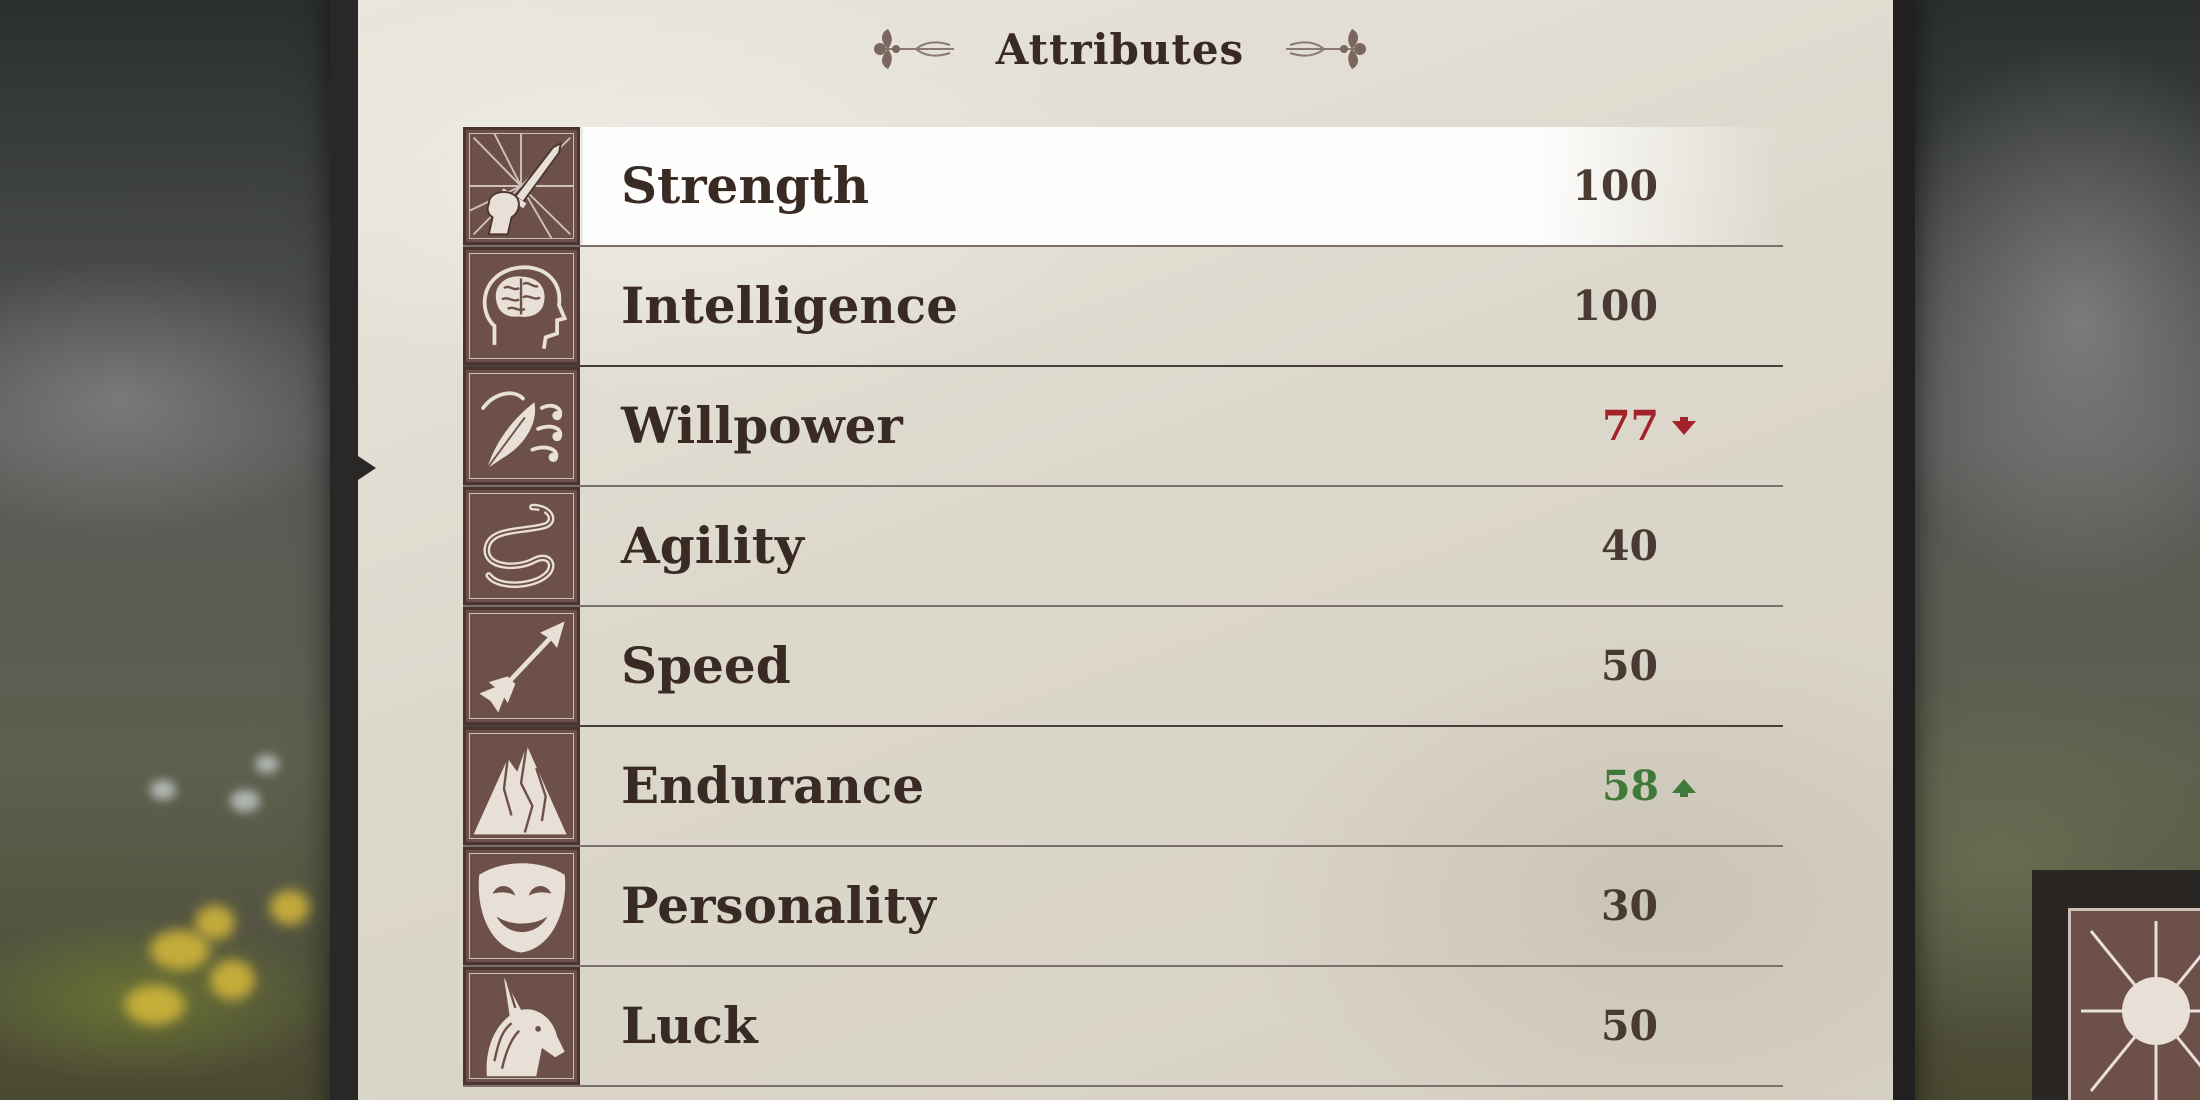  Describe the element at coordinates (521, 1026) in the screenshot. I see `unicorn-icon` at that location.